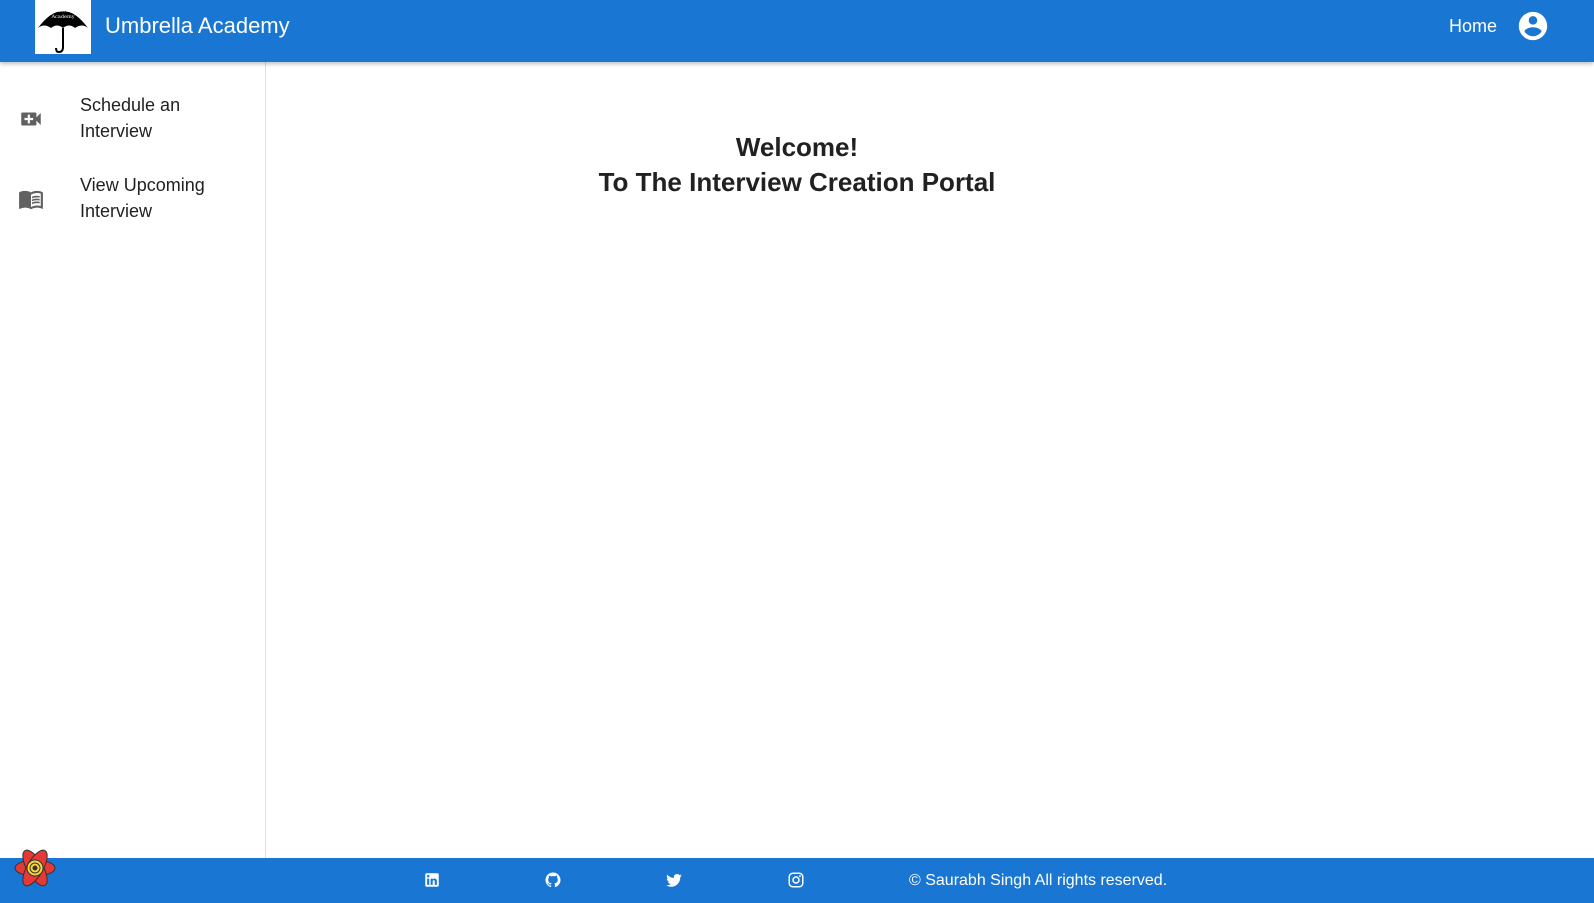 This screenshot has height=903, width=1594. What do you see at coordinates (62, 17) in the screenshot?
I see `svg-text: Academy` at bounding box center [62, 17].